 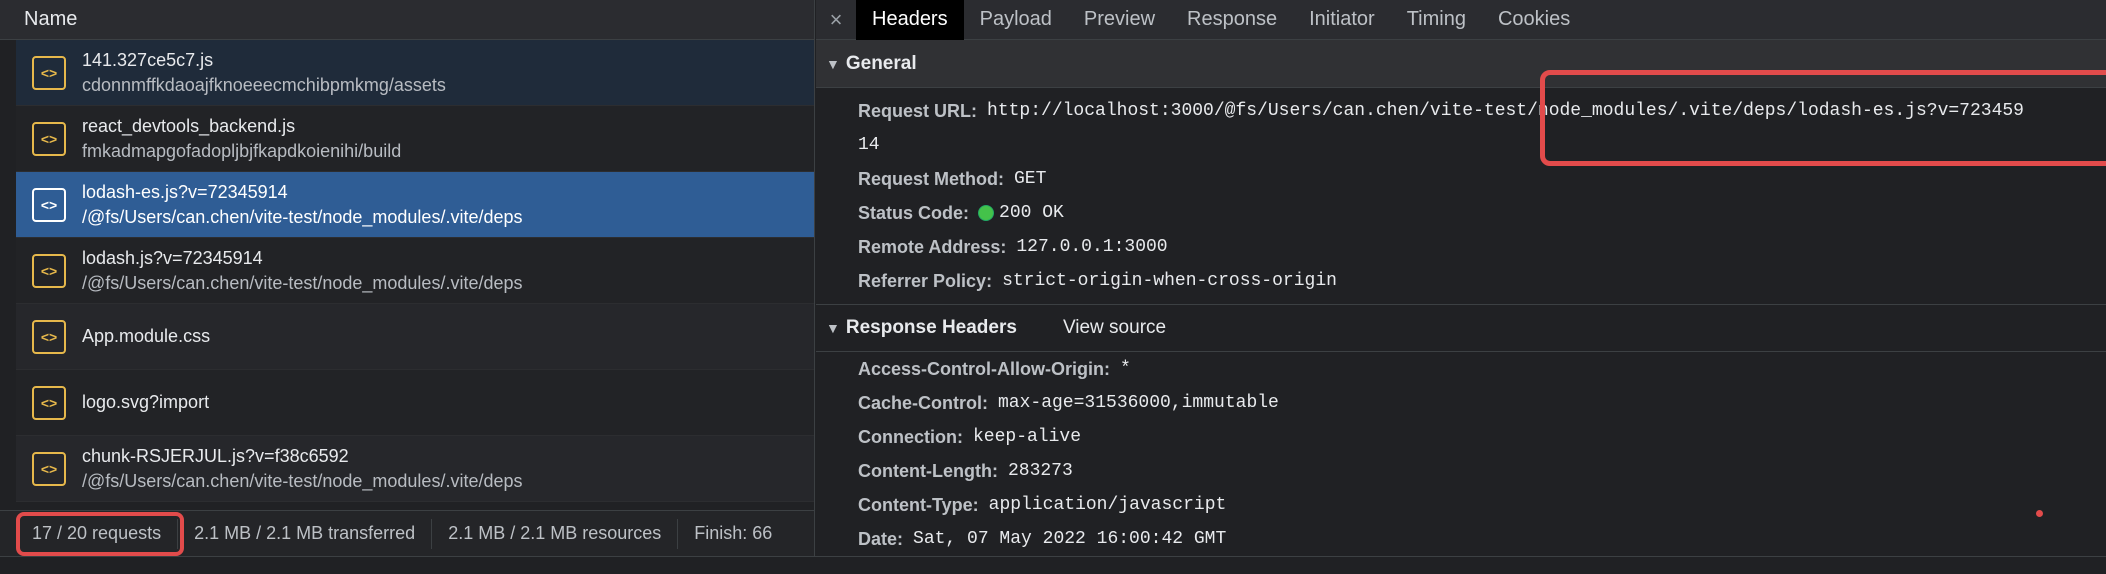 What do you see at coordinates (146, 402) in the screenshot?
I see `request-name: logo.svg?import` at bounding box center [146, 402].